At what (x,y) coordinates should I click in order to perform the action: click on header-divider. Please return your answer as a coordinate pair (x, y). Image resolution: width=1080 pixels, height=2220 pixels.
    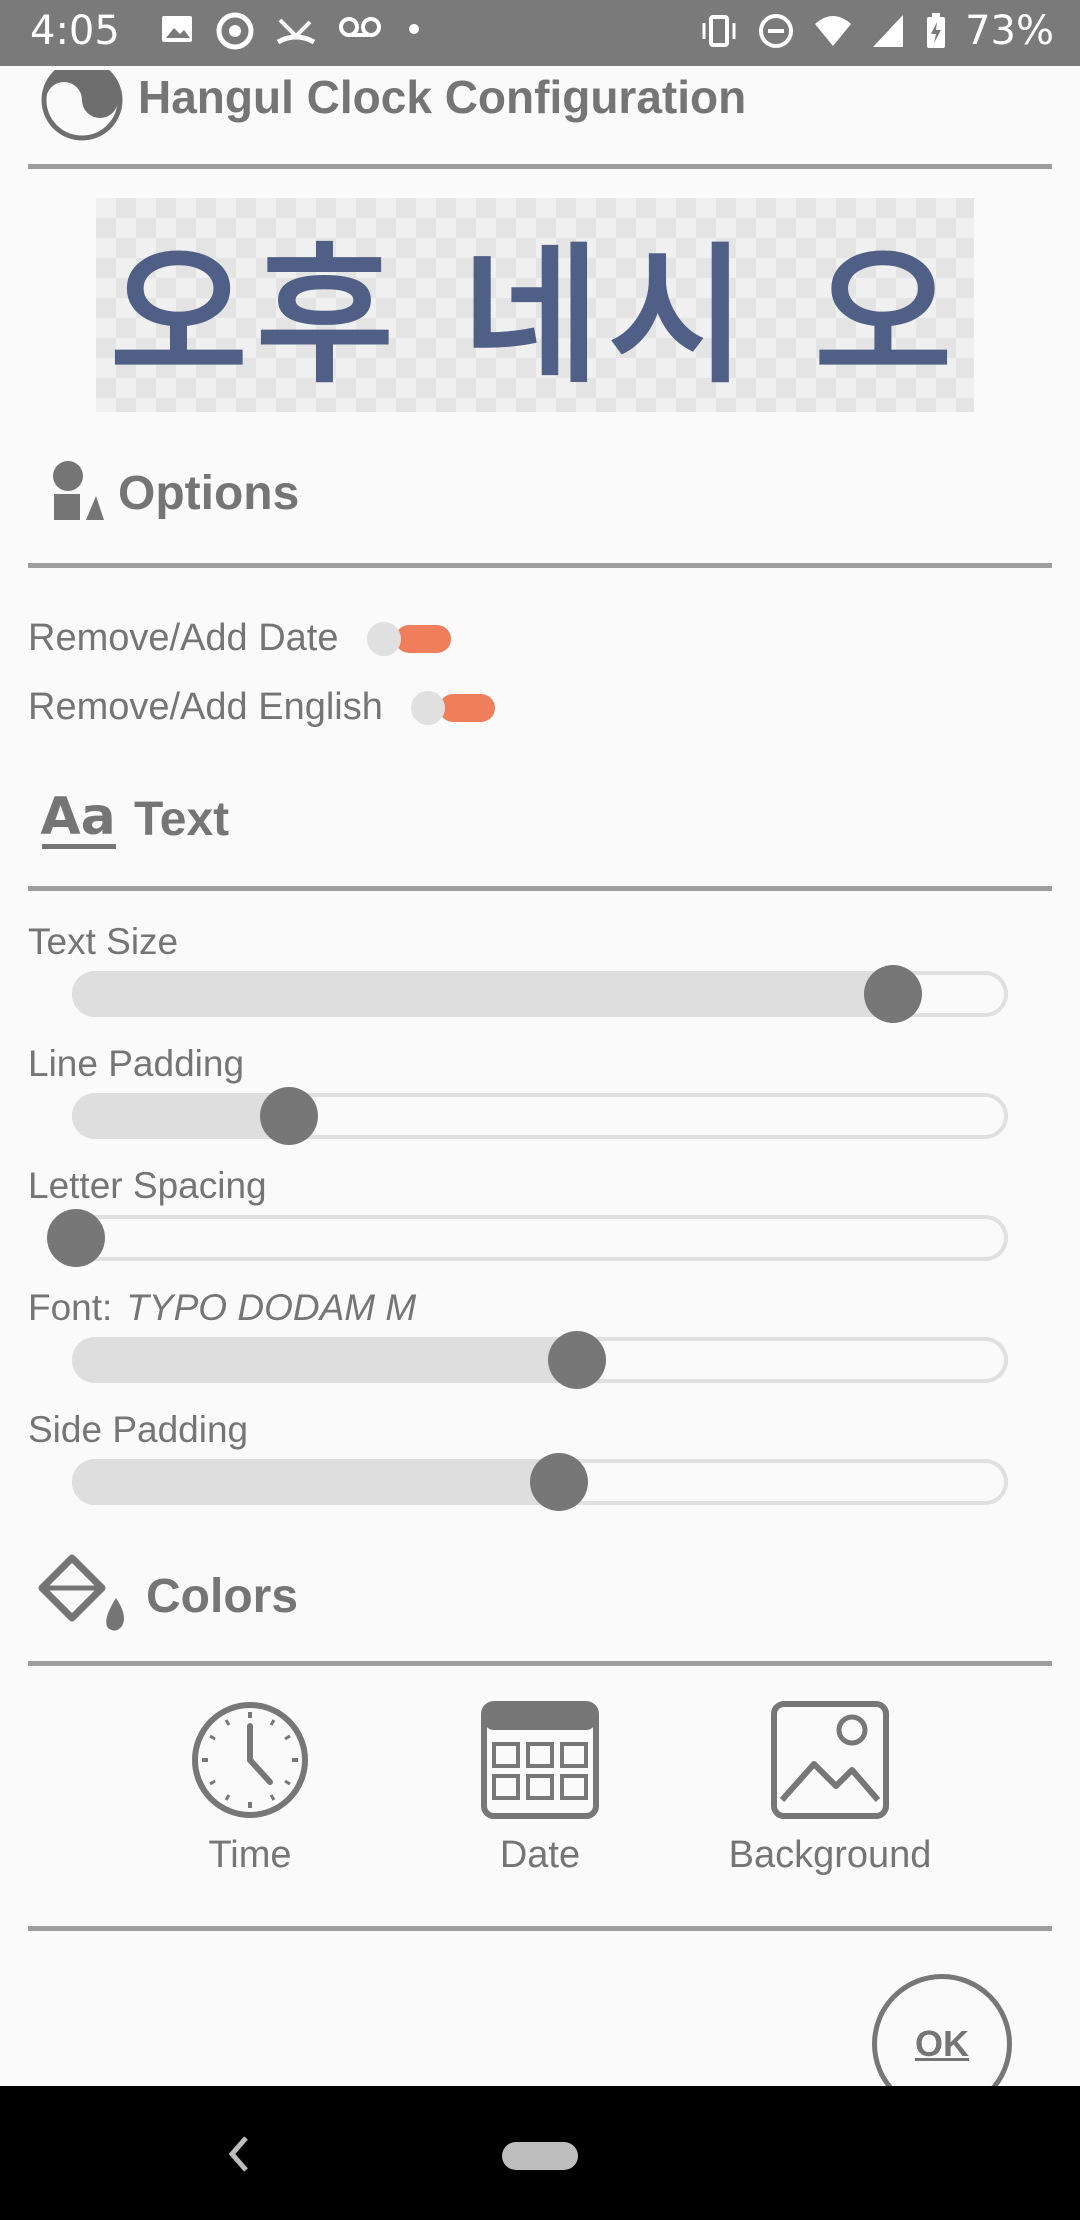
    Looking at the image, I should click on (540, 166).